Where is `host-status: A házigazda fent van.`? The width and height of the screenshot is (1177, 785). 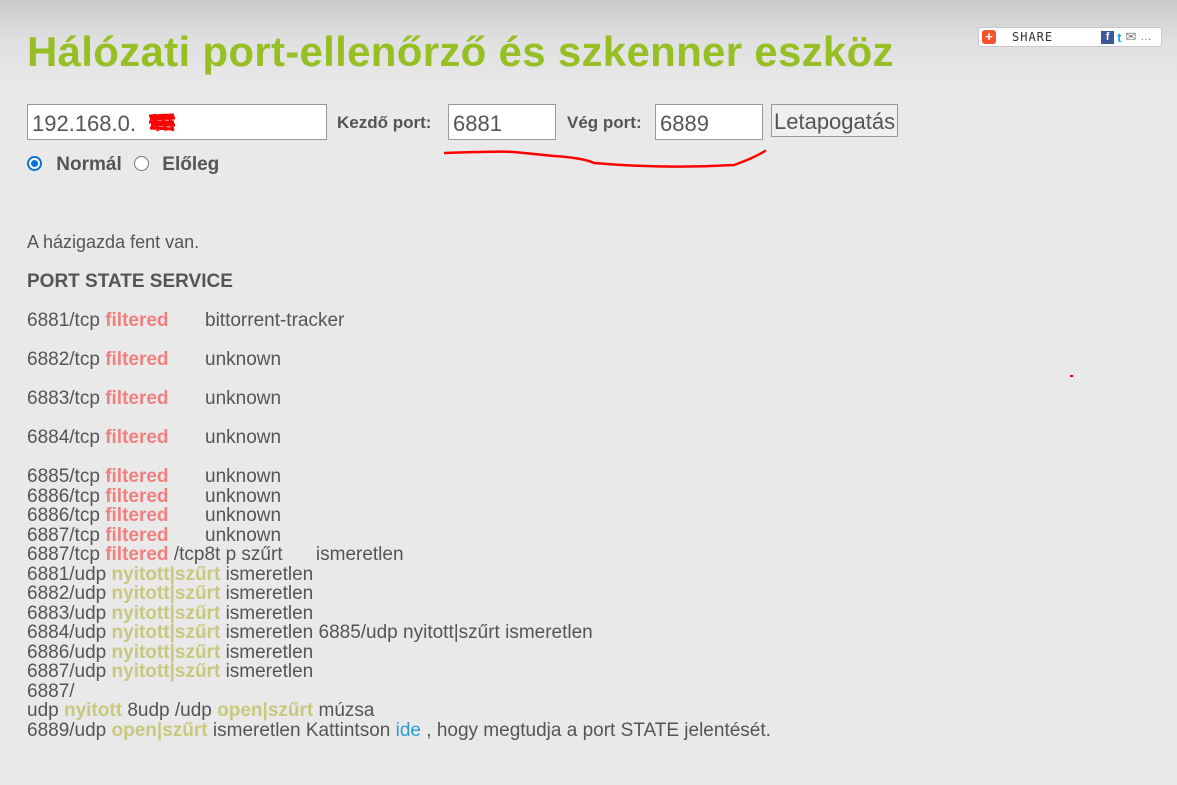
host-status: A házigazda fent van. is located at coordinates (113, 242).